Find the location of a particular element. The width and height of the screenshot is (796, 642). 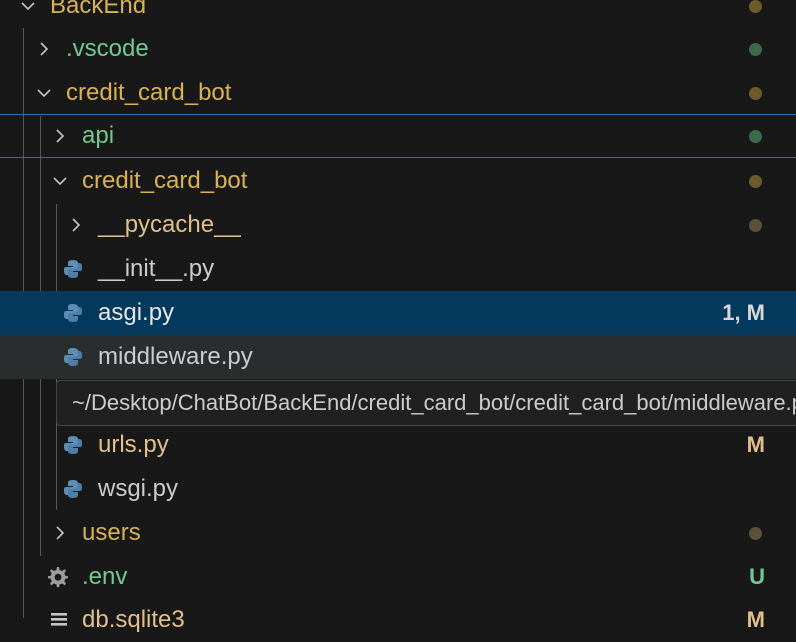

tree-file-wsgi-py: wsgi.py is located at coordinates (398, 489).